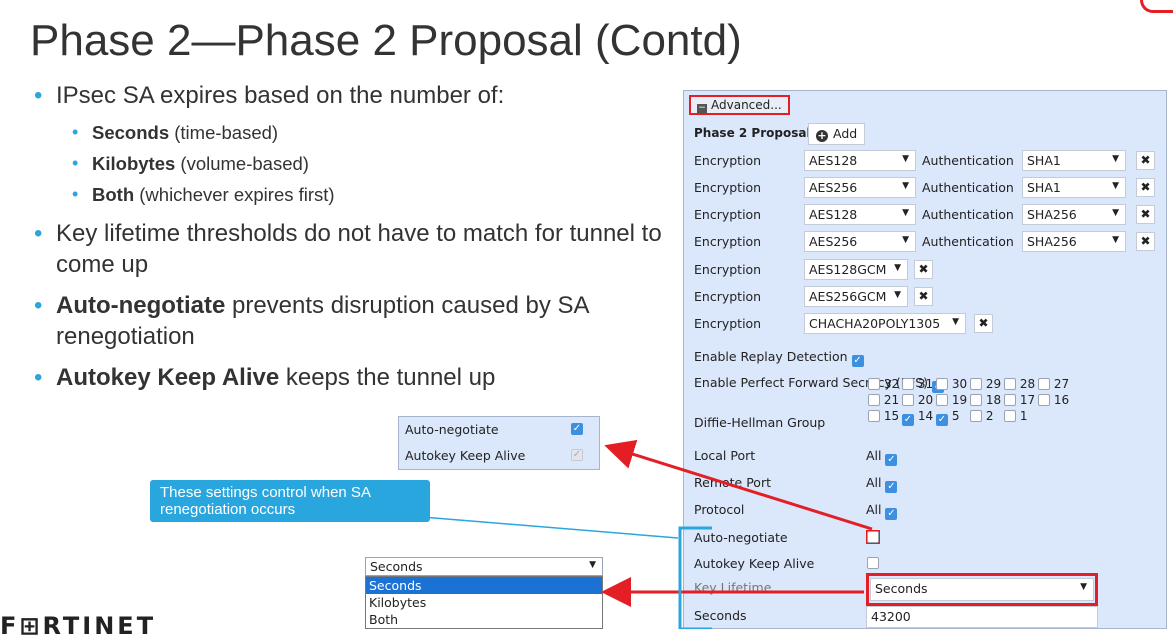  I want to click on protocol-checkbox: ✓, so click(891, 514).